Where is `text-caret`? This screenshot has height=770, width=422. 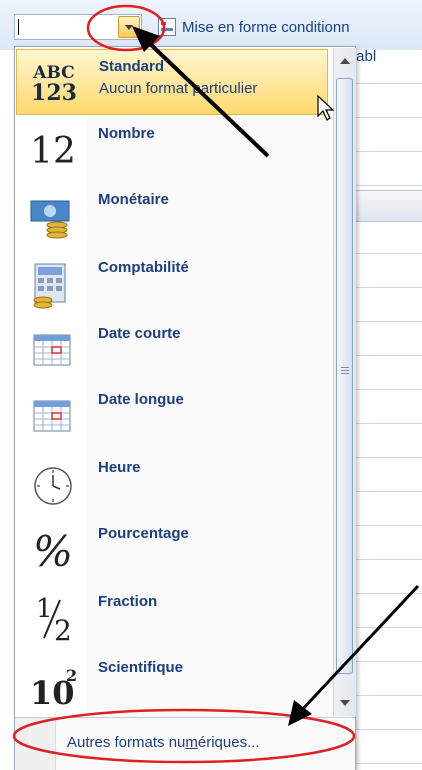 text-caret is located at coordinates (18, 27).